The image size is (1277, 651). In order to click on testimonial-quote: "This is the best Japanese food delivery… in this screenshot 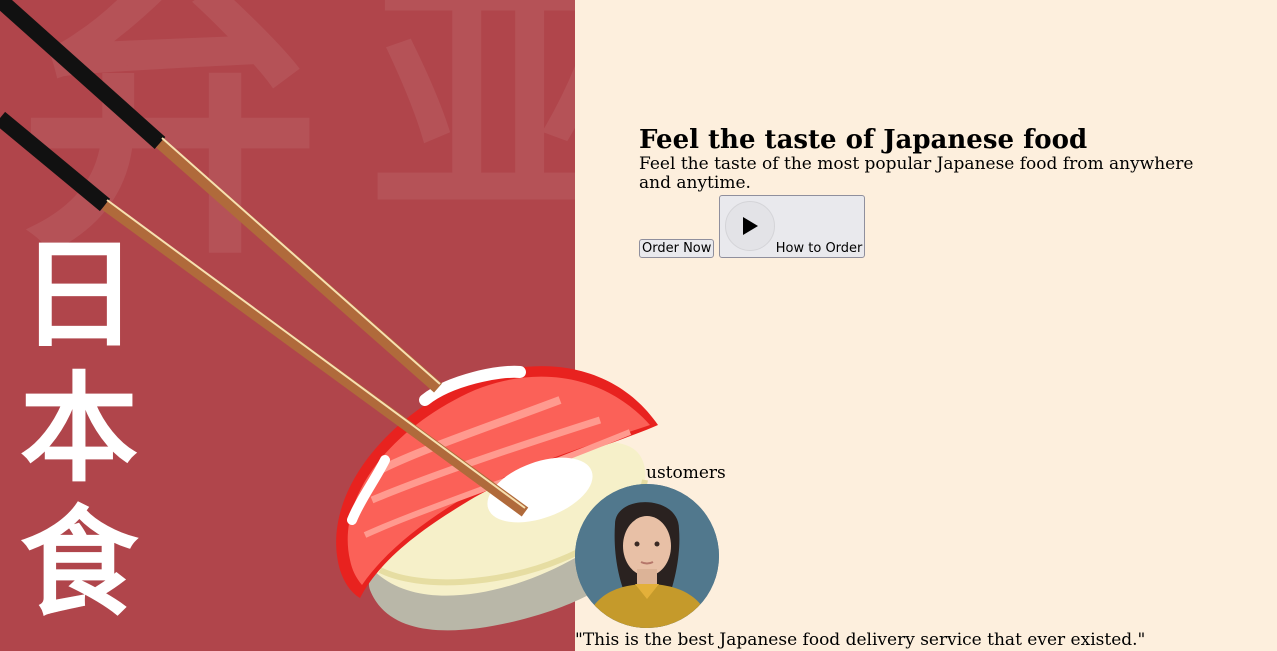, I will do `click(860, 640)`.